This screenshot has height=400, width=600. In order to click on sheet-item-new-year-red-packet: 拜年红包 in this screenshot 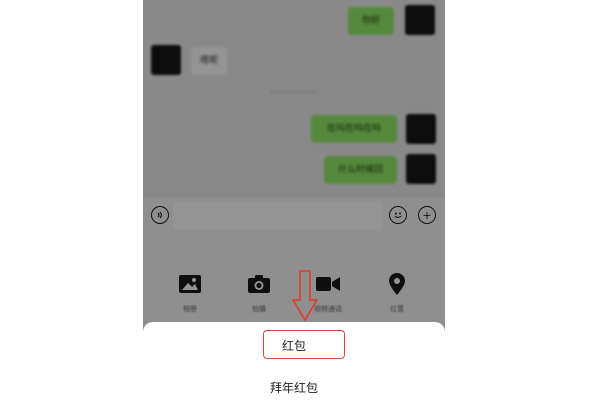, I will do `click(294, 387)`.